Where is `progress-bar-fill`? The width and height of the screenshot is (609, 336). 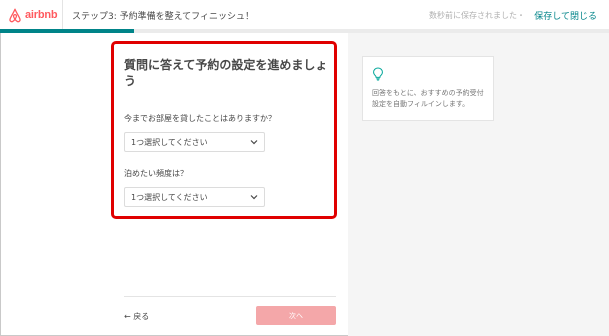 progress-bar-fill is located at coordinates (67, 31).